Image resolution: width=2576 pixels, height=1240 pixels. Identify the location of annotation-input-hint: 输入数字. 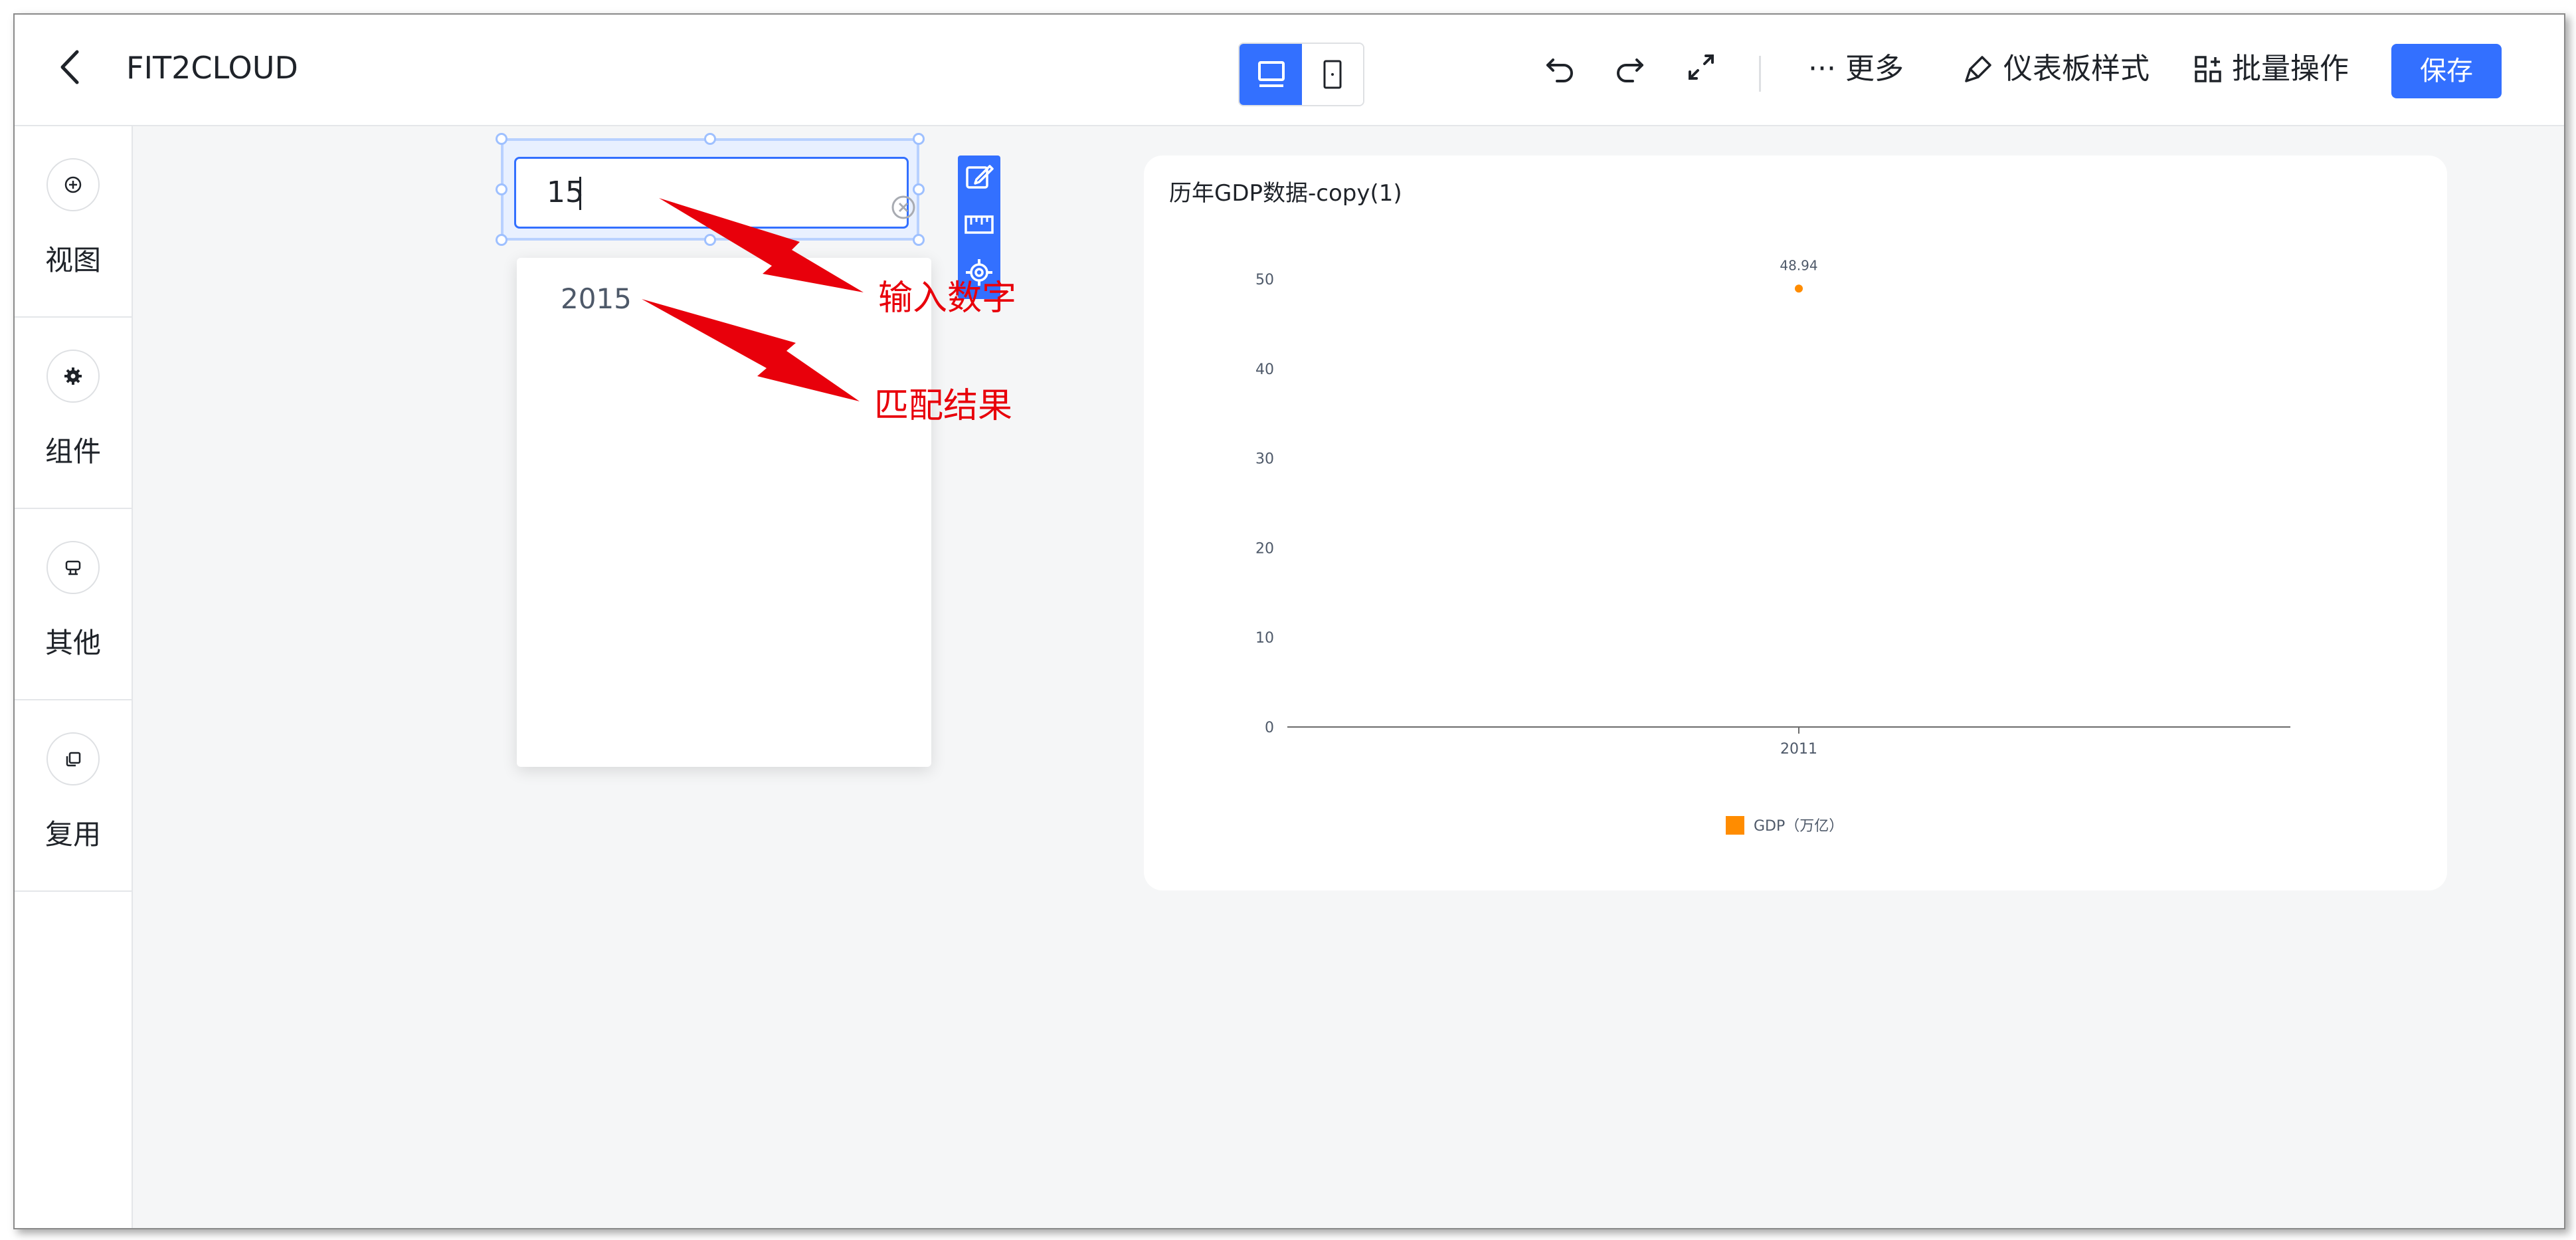
(947, 298).